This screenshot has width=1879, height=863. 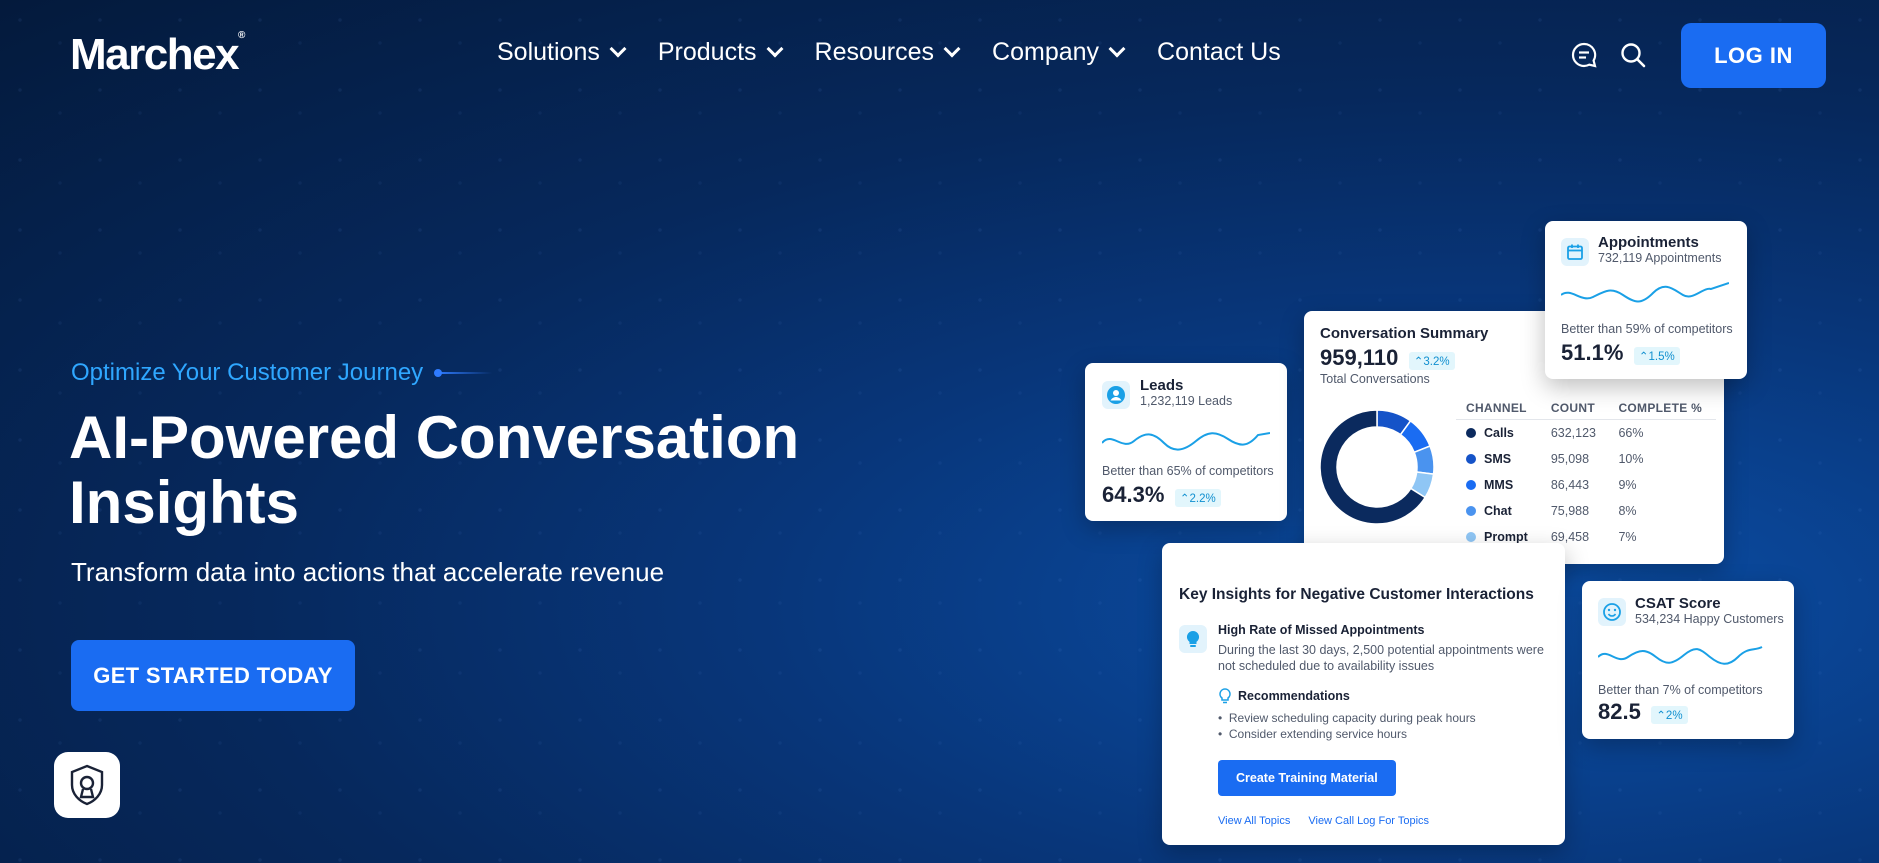 I want to click on card-subtitle: 534,234 Happy Customers, so click(x=1709, y=619).